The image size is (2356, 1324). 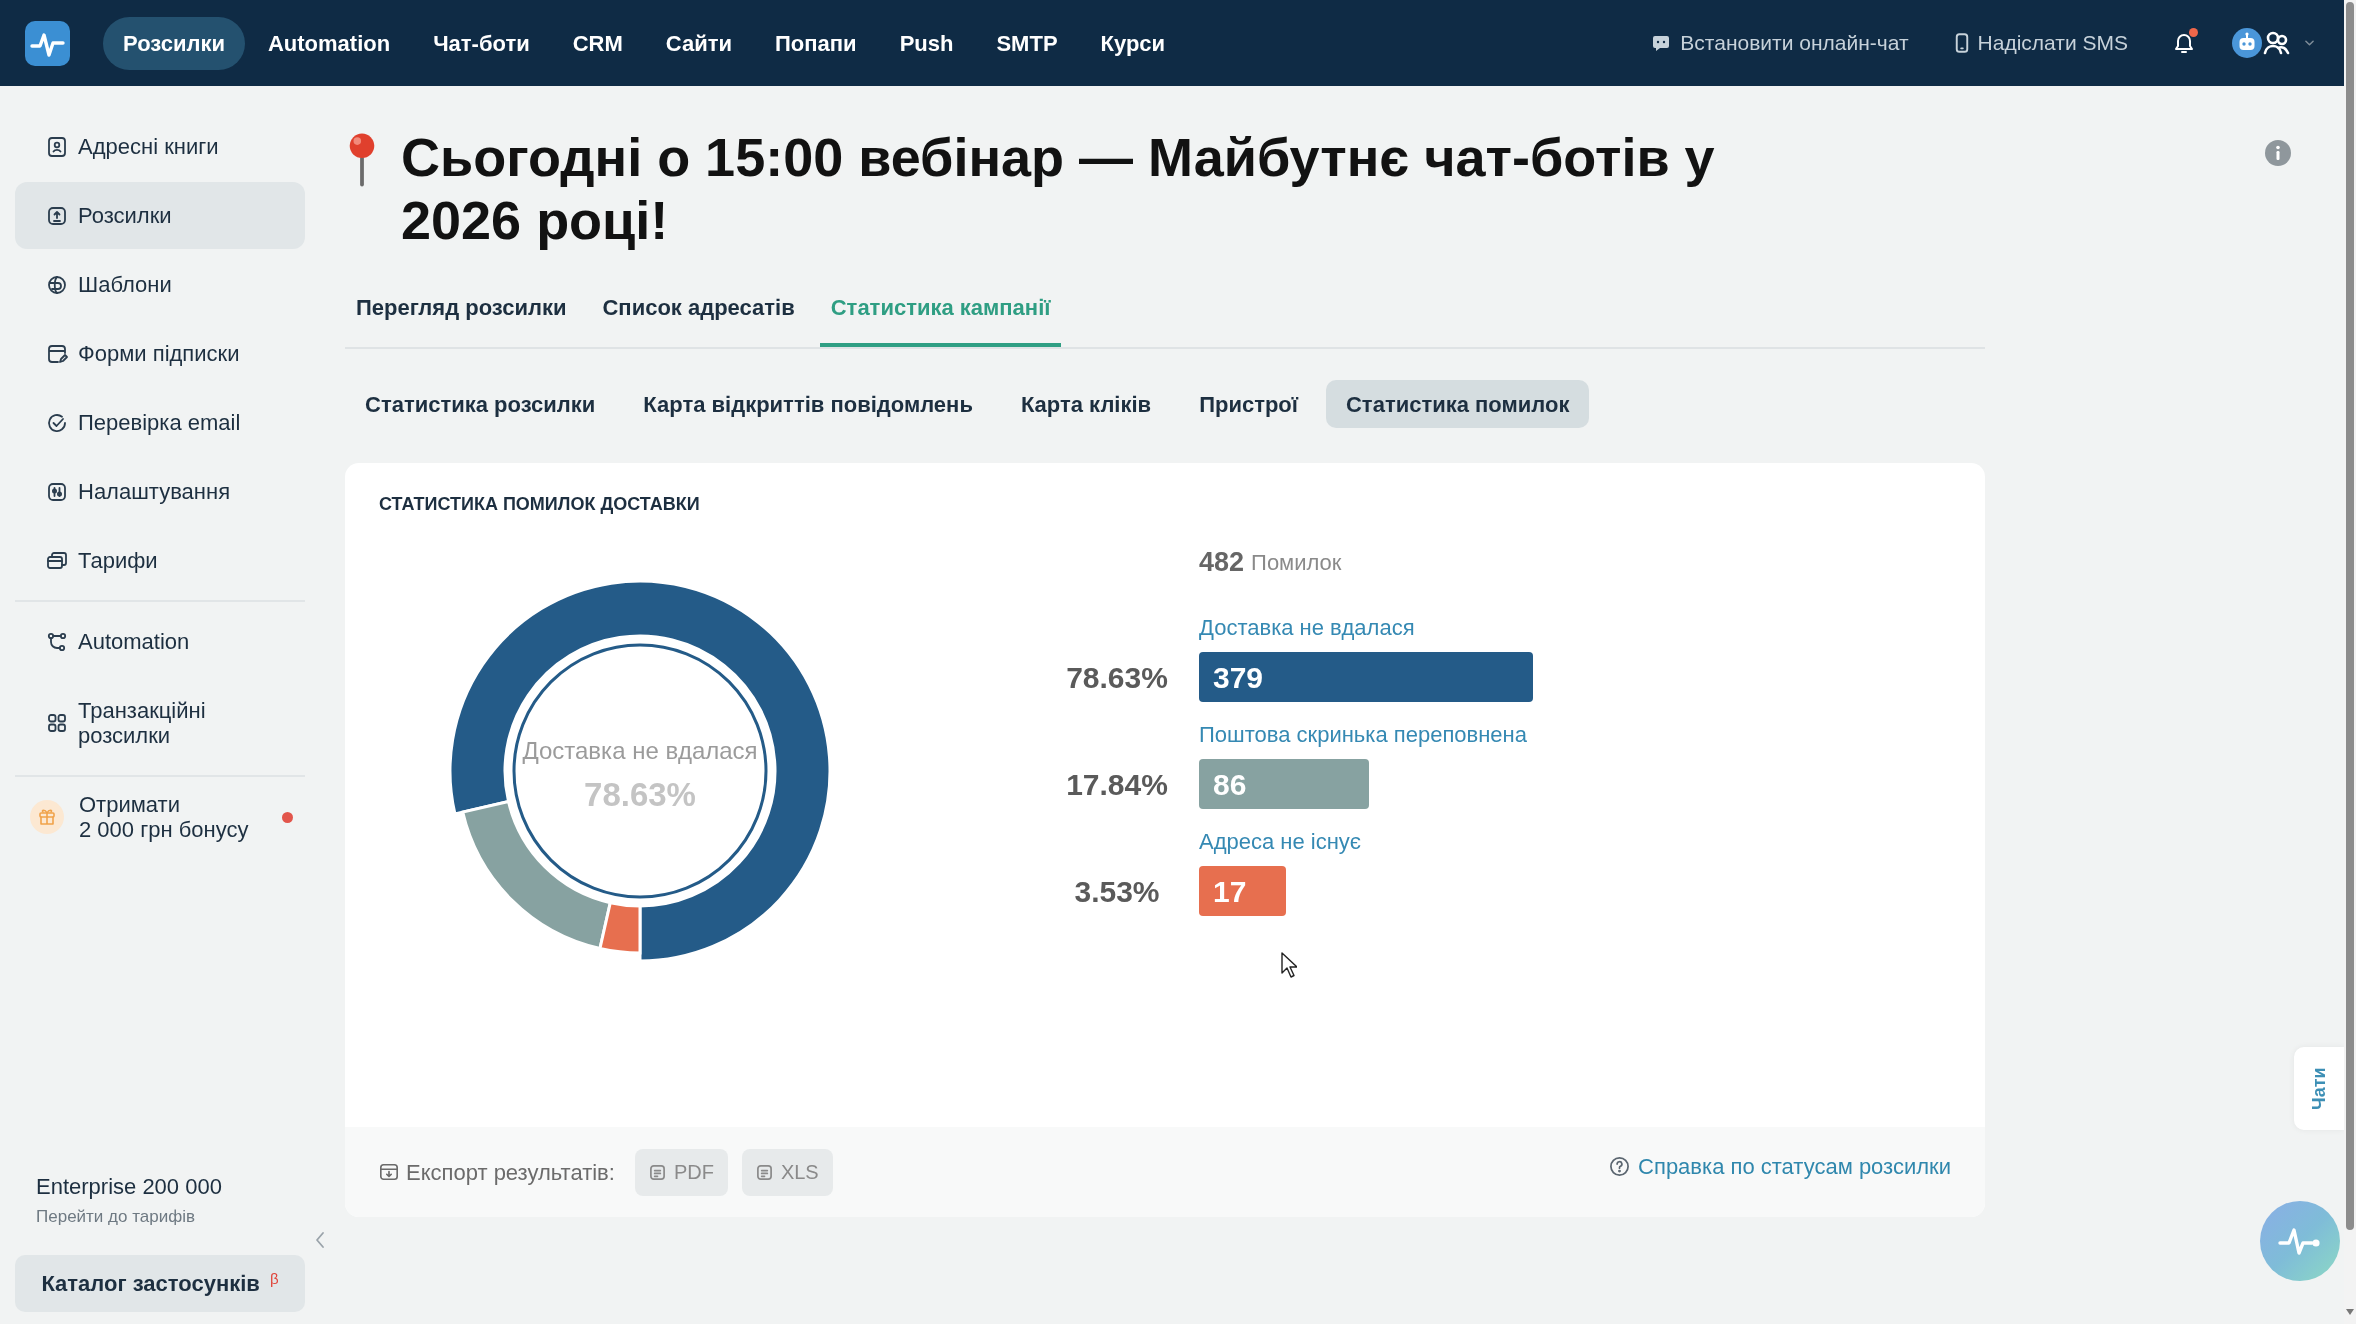 I want to click on sidebar-item: Перевірка email, so click(x=160, y=422).